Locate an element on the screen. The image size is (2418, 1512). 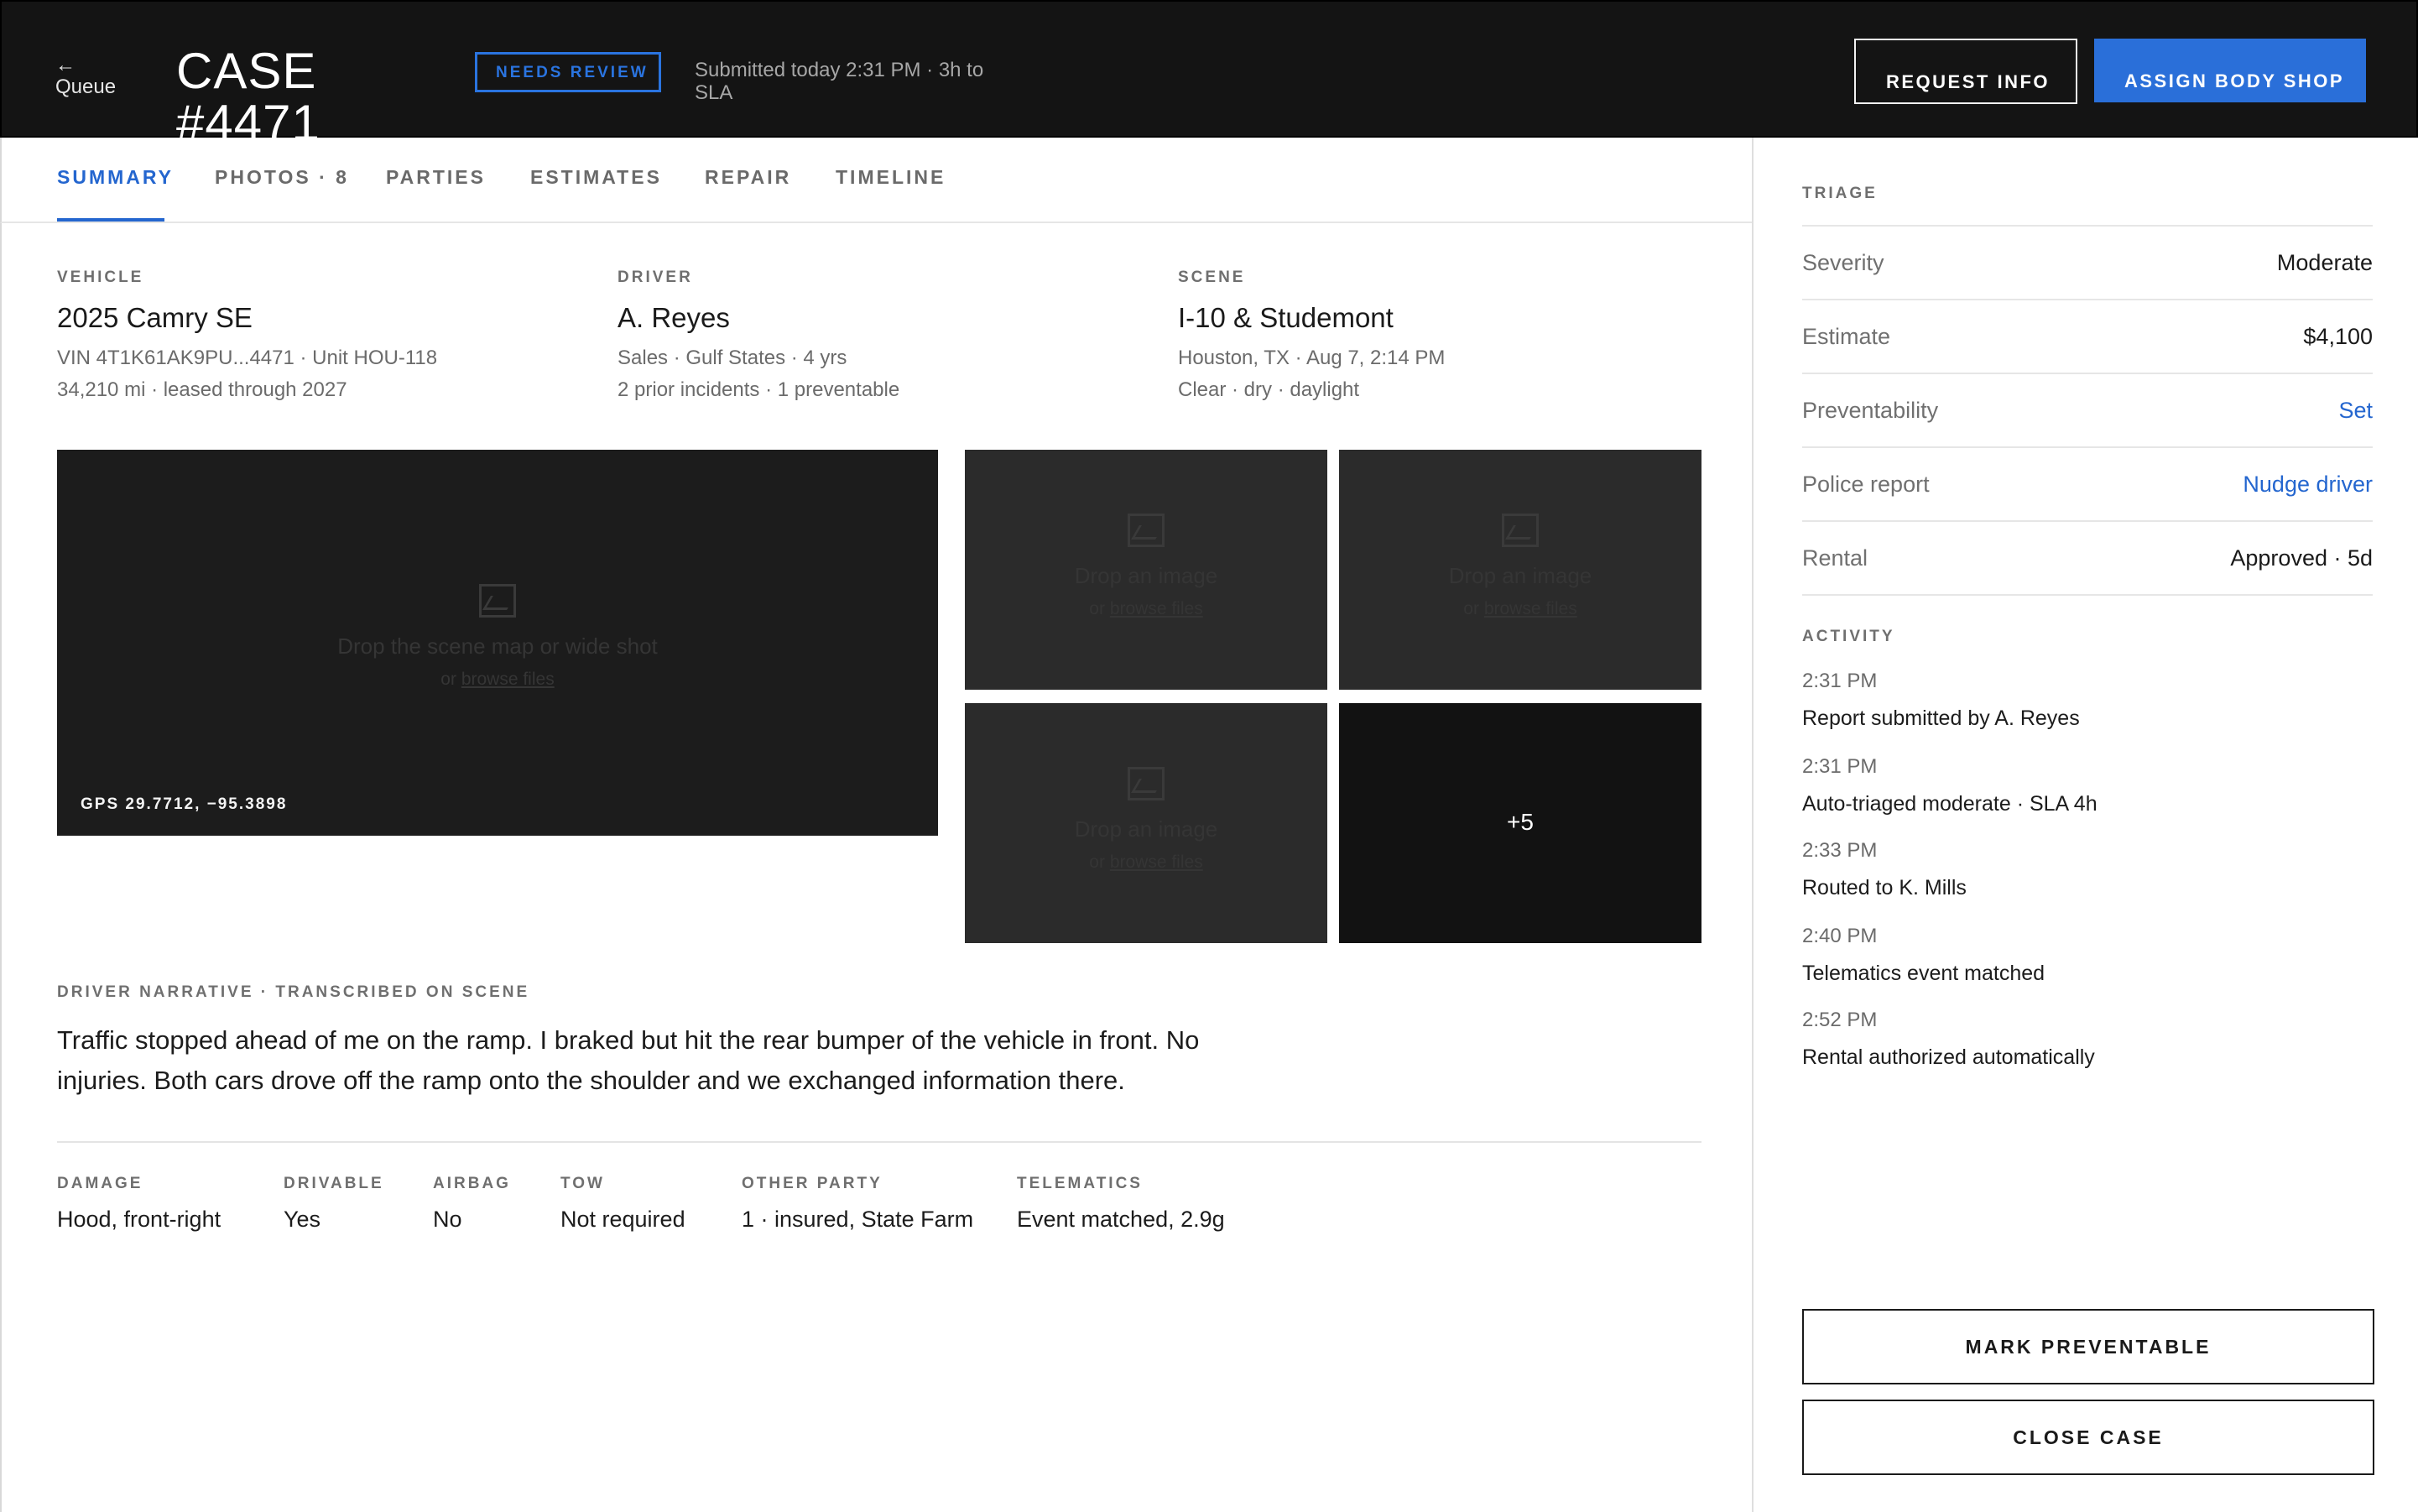
fact-other-party: OTHER PARTY 1 · insured, State Farm is located at coordinates (858, 1203).